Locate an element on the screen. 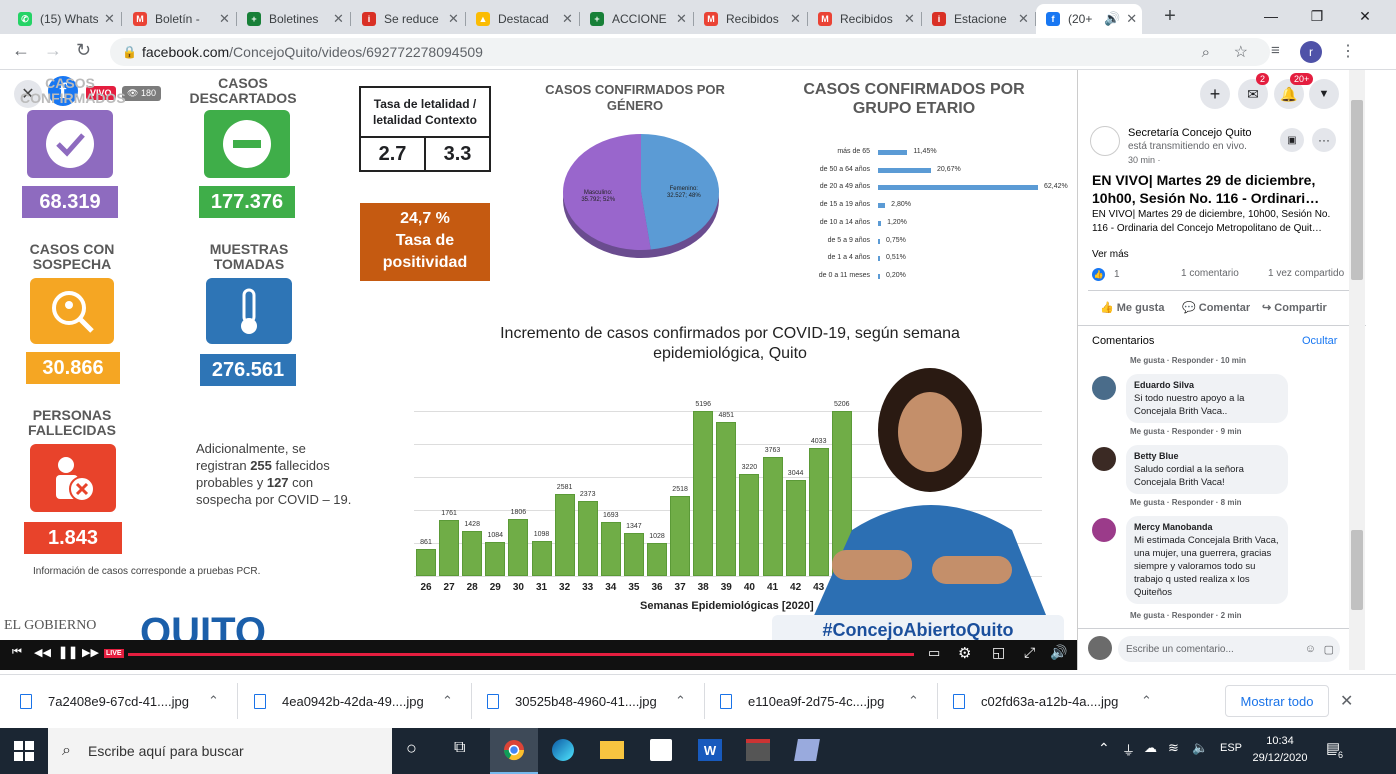 The image size is (1396, 774). mini-player-icon: ◱ is located at coordinates (998, 652).